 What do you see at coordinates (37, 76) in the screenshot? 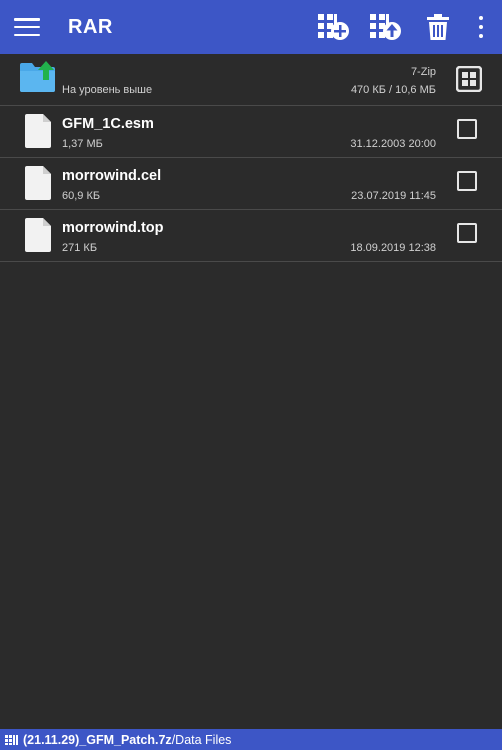
I see `folder-up-icon` at bounding box center [37, 76].